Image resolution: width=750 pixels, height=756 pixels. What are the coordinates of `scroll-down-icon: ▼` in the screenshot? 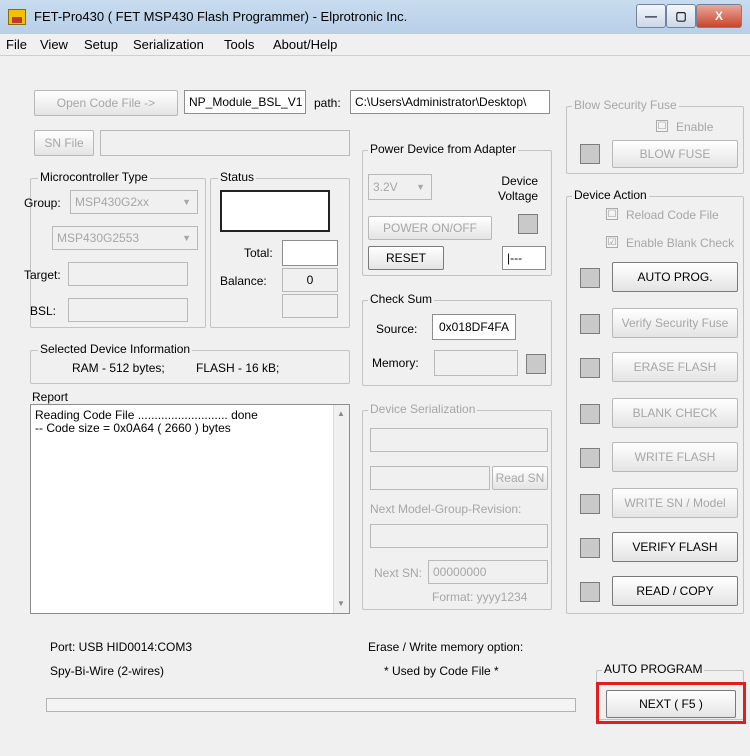 It's located at (341, 603).